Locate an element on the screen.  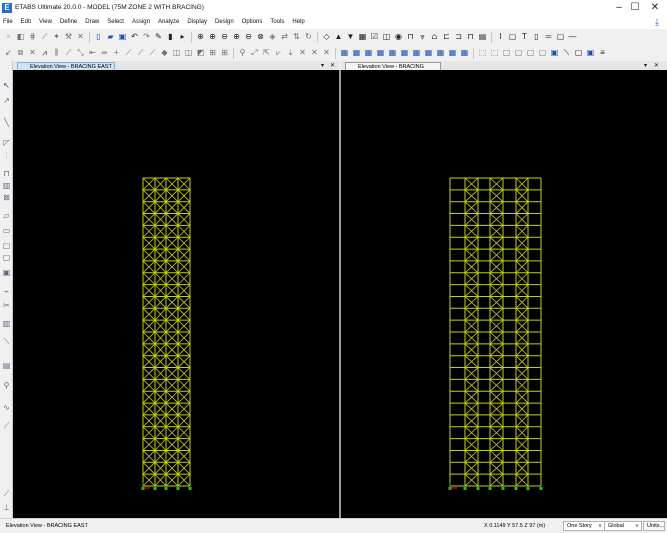
wall-design-icon: ▯ is located at coordinates (536, 37).